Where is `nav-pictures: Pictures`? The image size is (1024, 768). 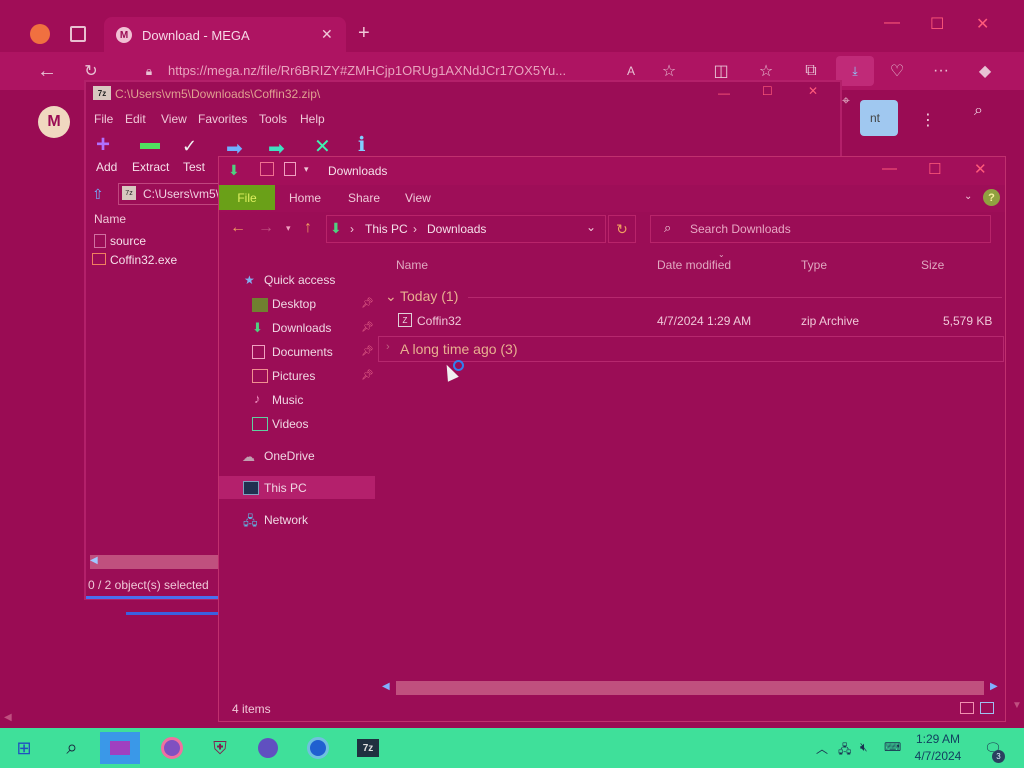 nav-pictures: Pictures is located at coordinates (293, 376).